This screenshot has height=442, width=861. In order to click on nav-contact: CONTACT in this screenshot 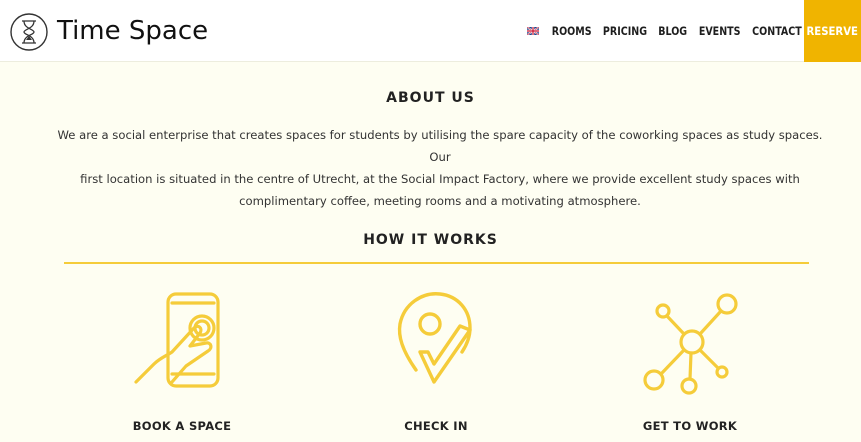, I will do `click(777, 31)`.